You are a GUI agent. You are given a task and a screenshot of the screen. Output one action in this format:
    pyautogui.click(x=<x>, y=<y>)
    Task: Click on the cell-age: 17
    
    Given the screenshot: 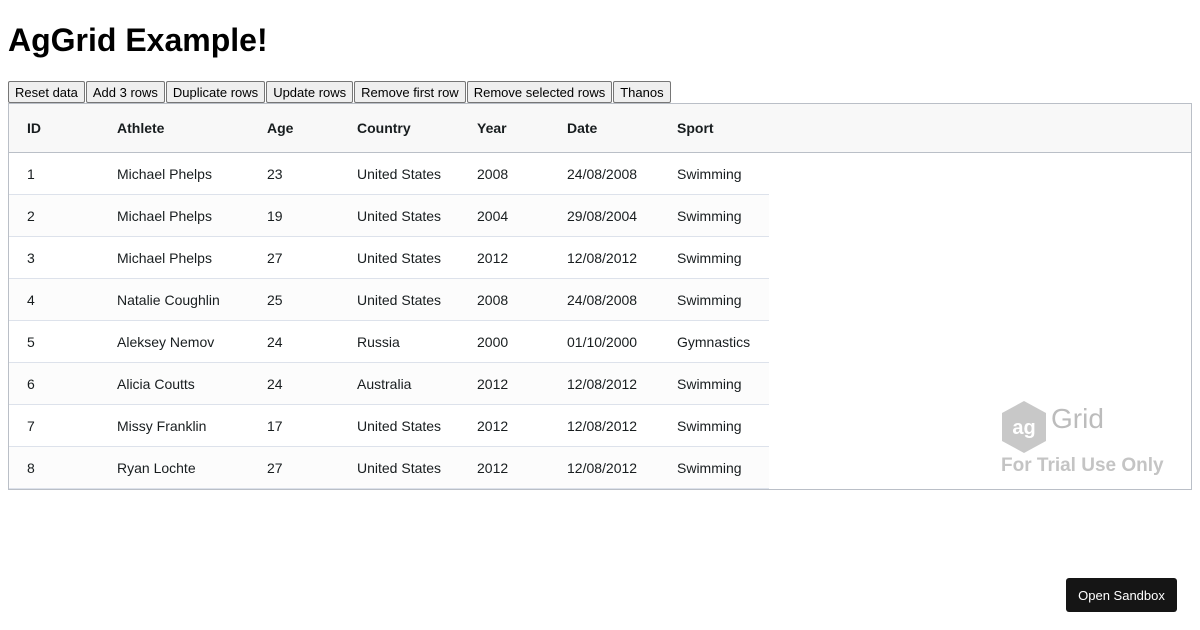 What is the action you would take?
    pyautogui.click(x=275, y=426)
    